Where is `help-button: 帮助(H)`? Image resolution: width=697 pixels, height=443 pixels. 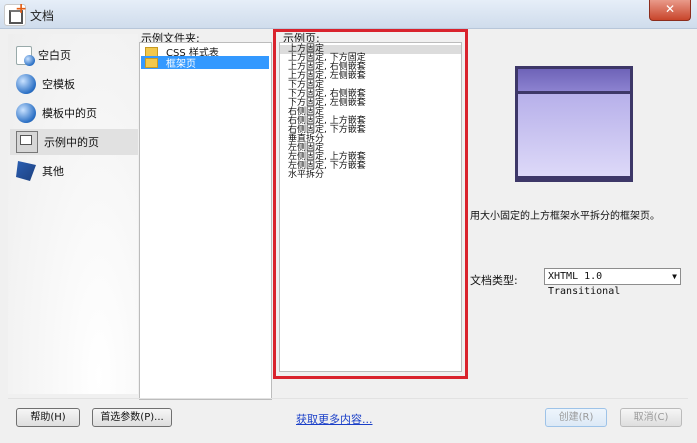
help-button: 帮助(H) is located at coordinates (48, 417).